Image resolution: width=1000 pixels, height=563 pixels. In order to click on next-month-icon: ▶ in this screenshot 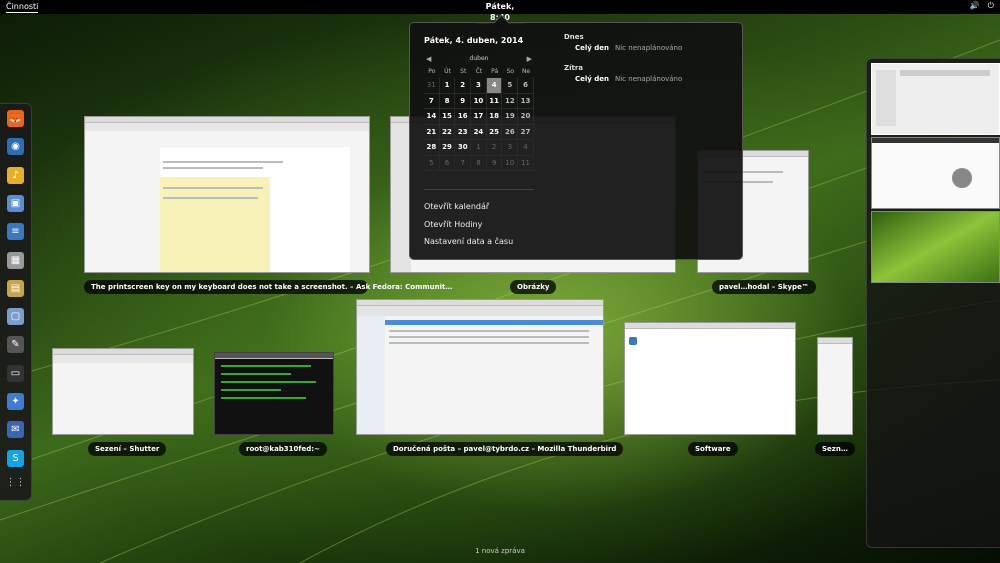, I will do `click(529, 59)`.